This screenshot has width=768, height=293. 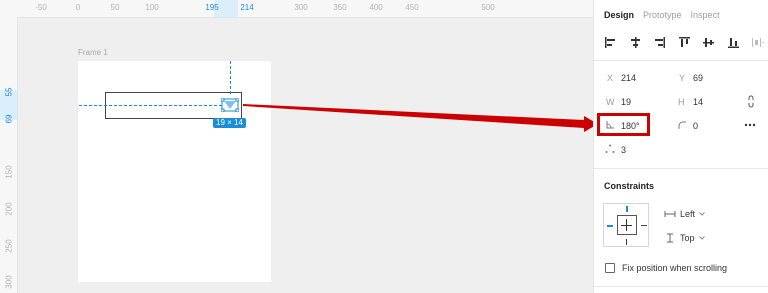 What do you see at coordinates (670, 214) in the screenshot?
I see `horizontal-constraint-icon` at bounding box center [670, 214].